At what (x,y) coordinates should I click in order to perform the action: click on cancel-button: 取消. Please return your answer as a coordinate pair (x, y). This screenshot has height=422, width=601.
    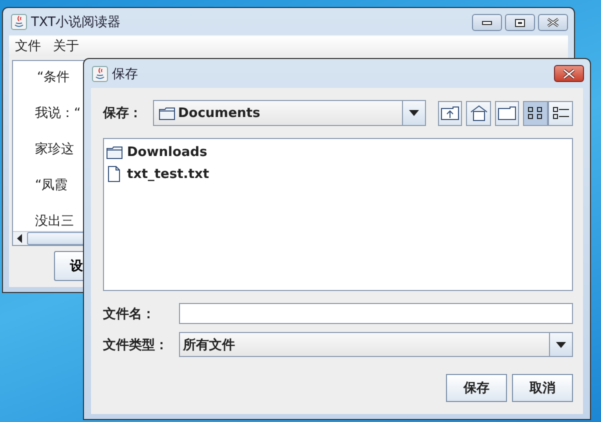
    Looking at the image, I should click on (542, 388).